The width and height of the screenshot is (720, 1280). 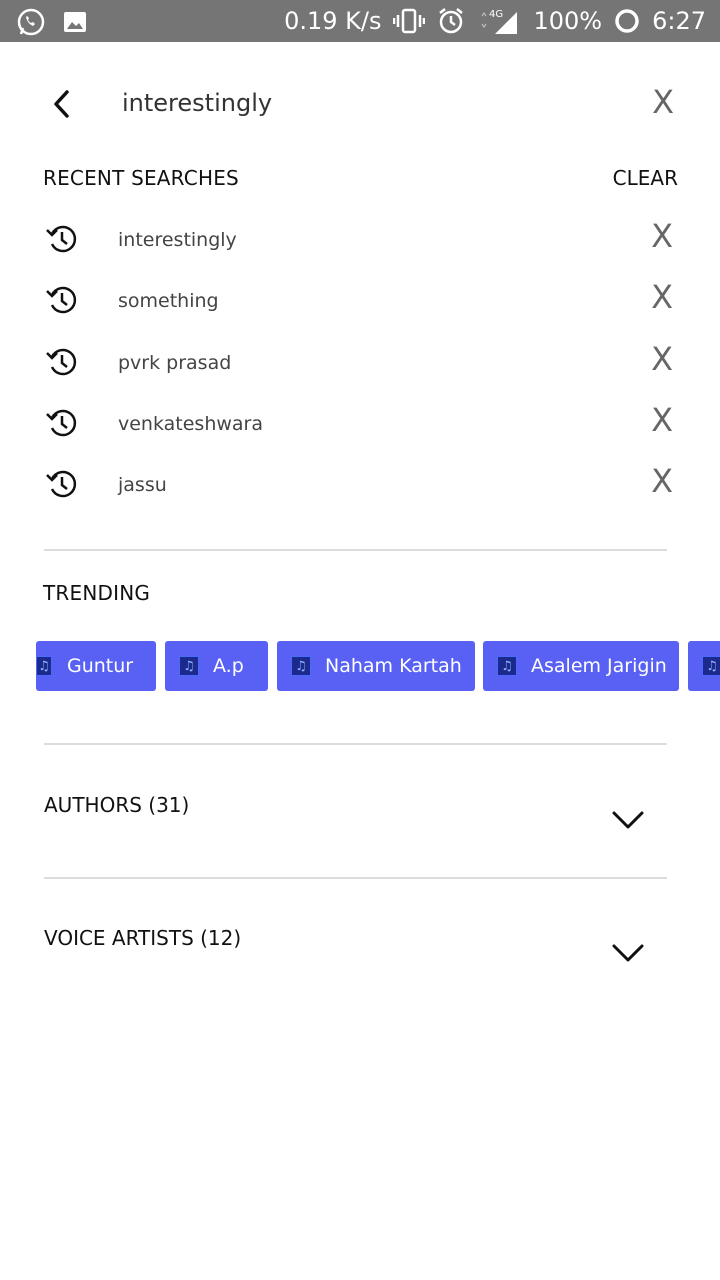 What do you see at coordinates (451, 21) in the screenshot?
I see `alarm-icon` at bounding box center [451, 21].